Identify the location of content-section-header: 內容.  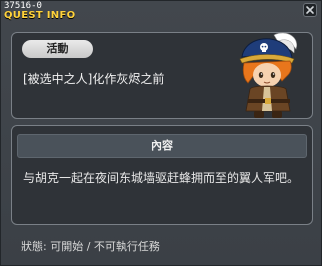
(162, 146).